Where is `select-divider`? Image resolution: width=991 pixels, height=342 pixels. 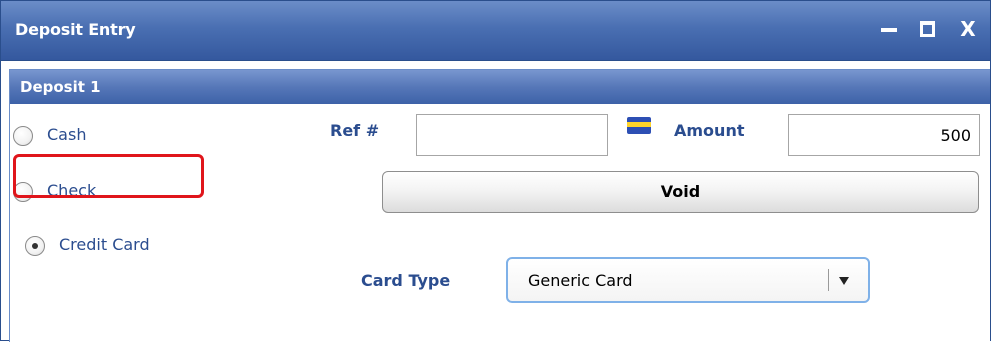
select-divider is located at coordinates (828, 280).